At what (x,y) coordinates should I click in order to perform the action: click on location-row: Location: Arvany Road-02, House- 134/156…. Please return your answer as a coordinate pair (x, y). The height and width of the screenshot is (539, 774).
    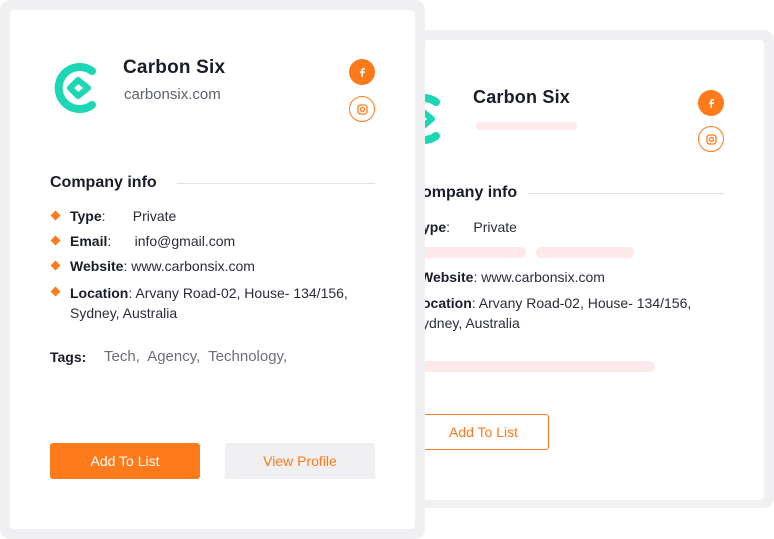
    Looking at the image, I should click on (209, 293).